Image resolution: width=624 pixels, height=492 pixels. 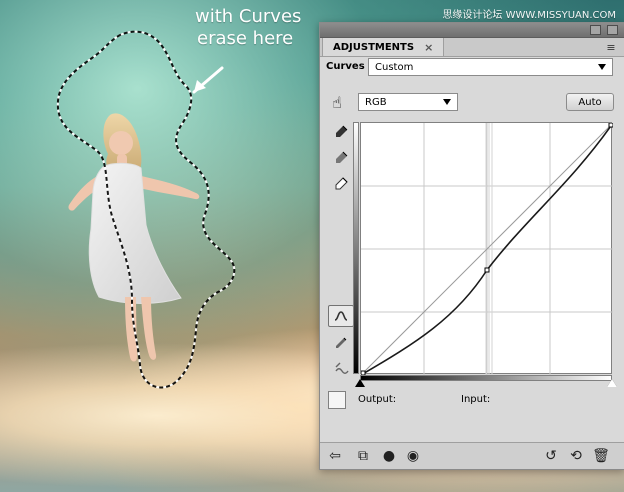 I want to click on pencil-icon, so click(x=341, y=342).